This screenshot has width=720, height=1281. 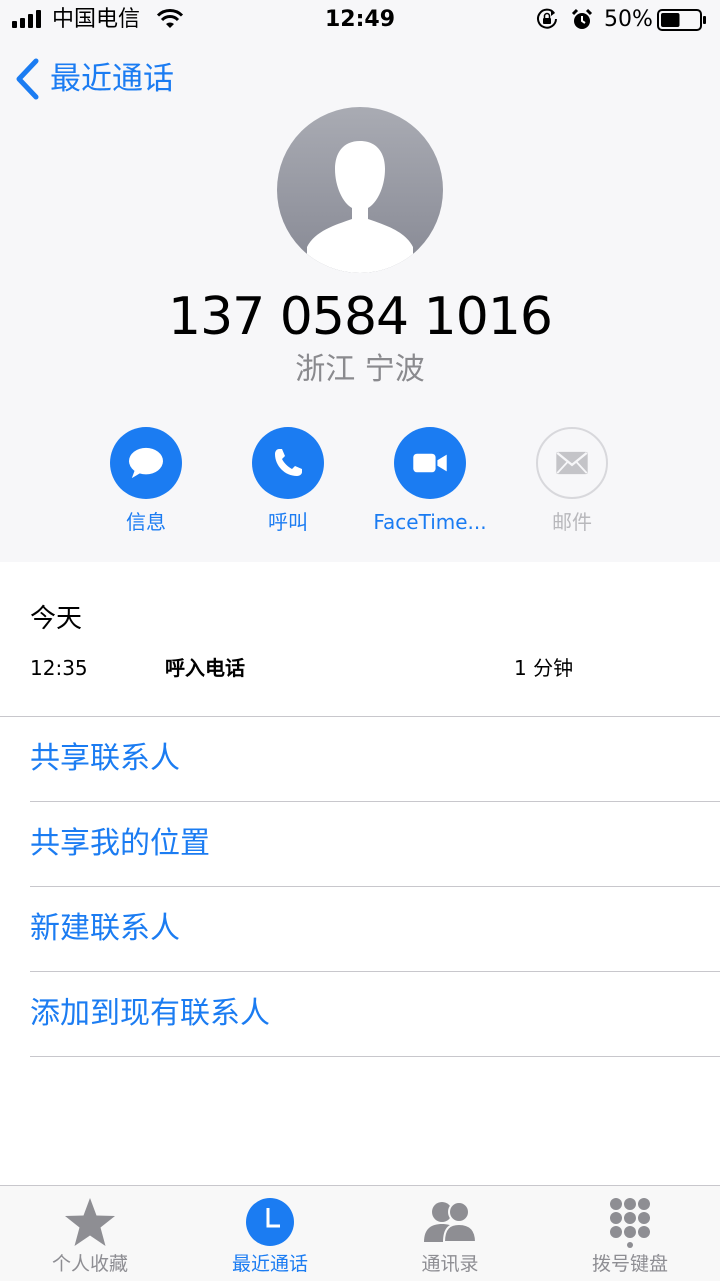 What do you see at coordinates (89, 1264) in the screenshot?
I see `tab-favorites-label: 个人收藏` at bounding box center [89, 1264].